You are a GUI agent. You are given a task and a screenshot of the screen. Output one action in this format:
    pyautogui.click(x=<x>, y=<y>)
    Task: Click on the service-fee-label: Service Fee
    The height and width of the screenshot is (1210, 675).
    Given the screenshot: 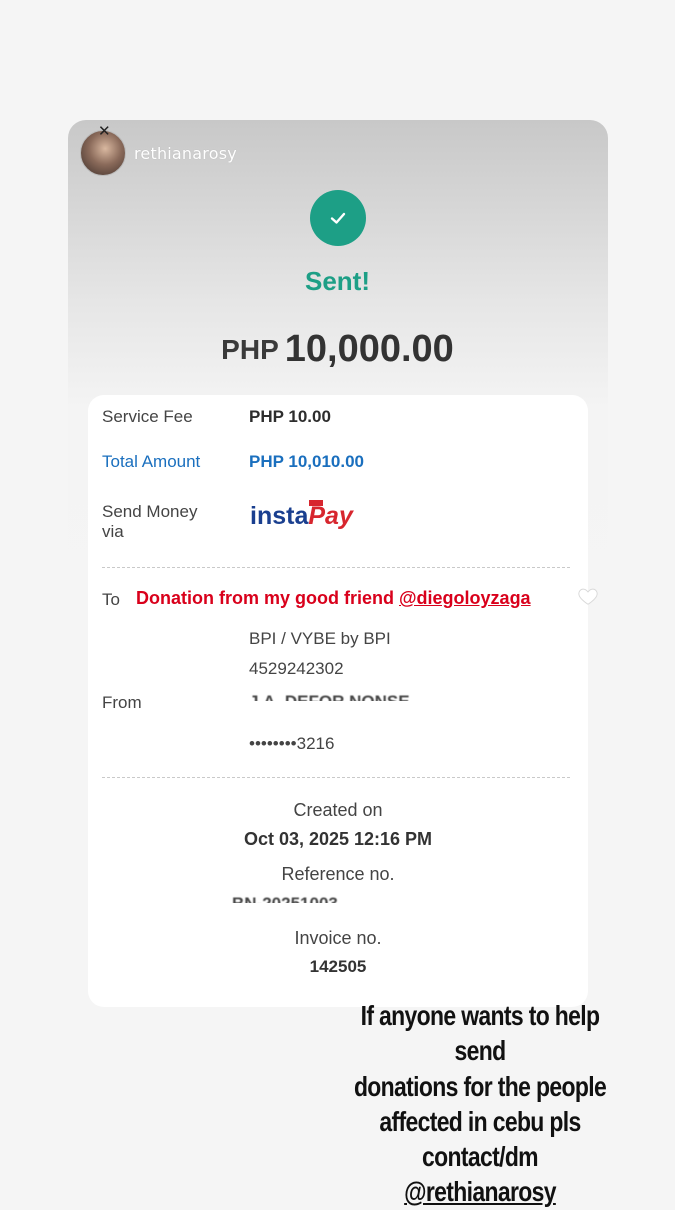 What is the action you would take?
    pyautogui.click(x=147, y=416)
    